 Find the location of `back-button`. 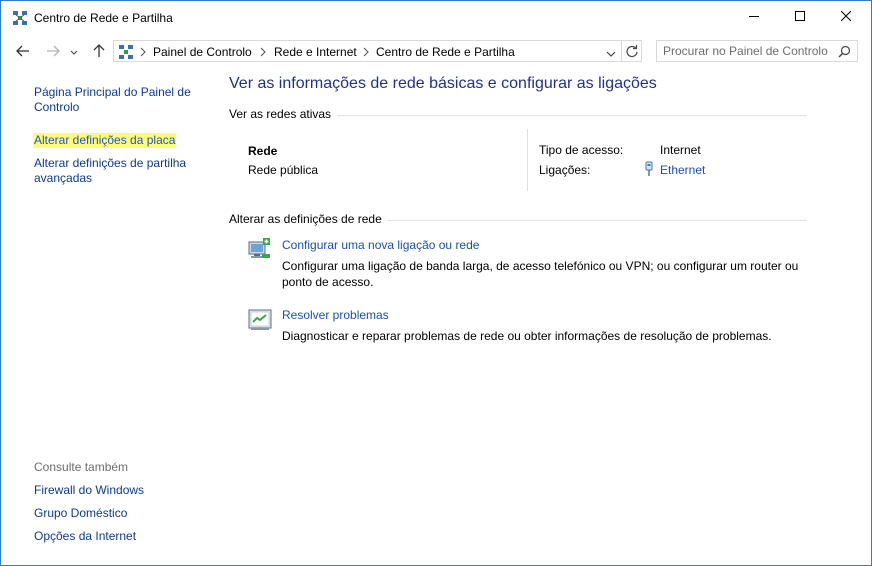

back-button is located at coordinates (23, 52).